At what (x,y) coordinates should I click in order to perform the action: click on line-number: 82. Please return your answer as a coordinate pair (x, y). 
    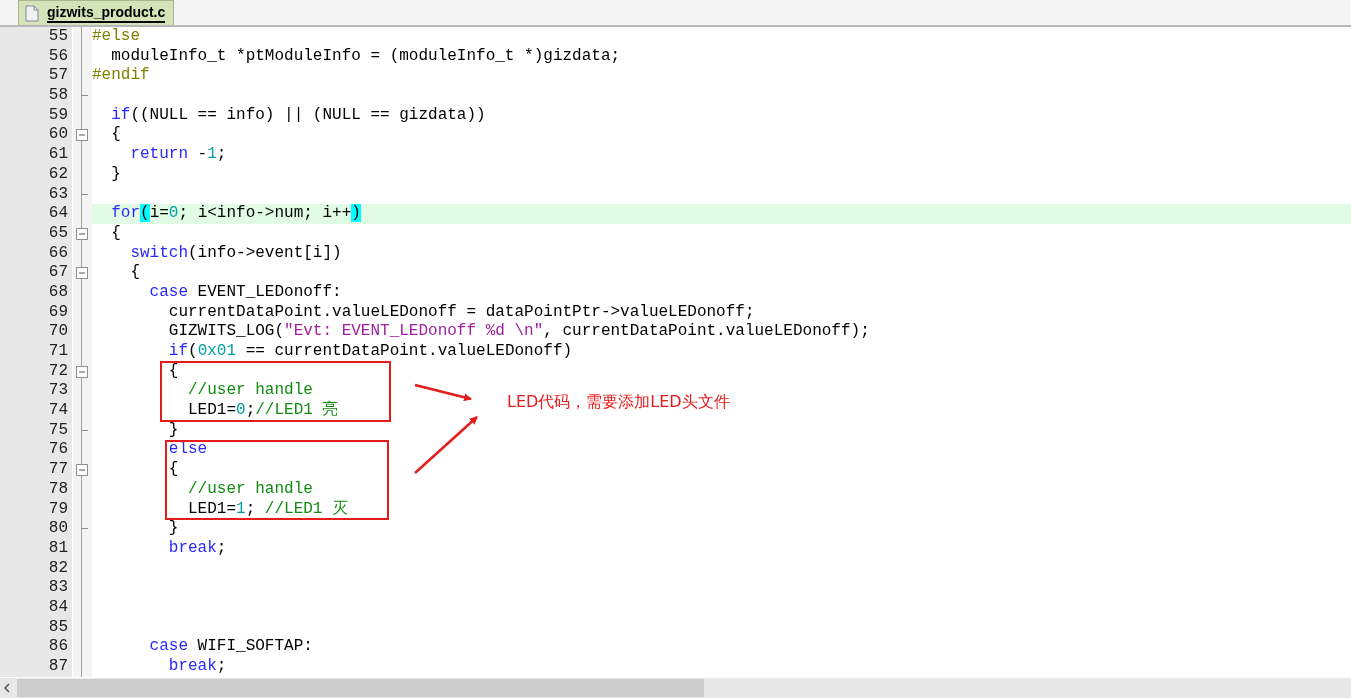
    Looking at the image, I should click on (36, 568).